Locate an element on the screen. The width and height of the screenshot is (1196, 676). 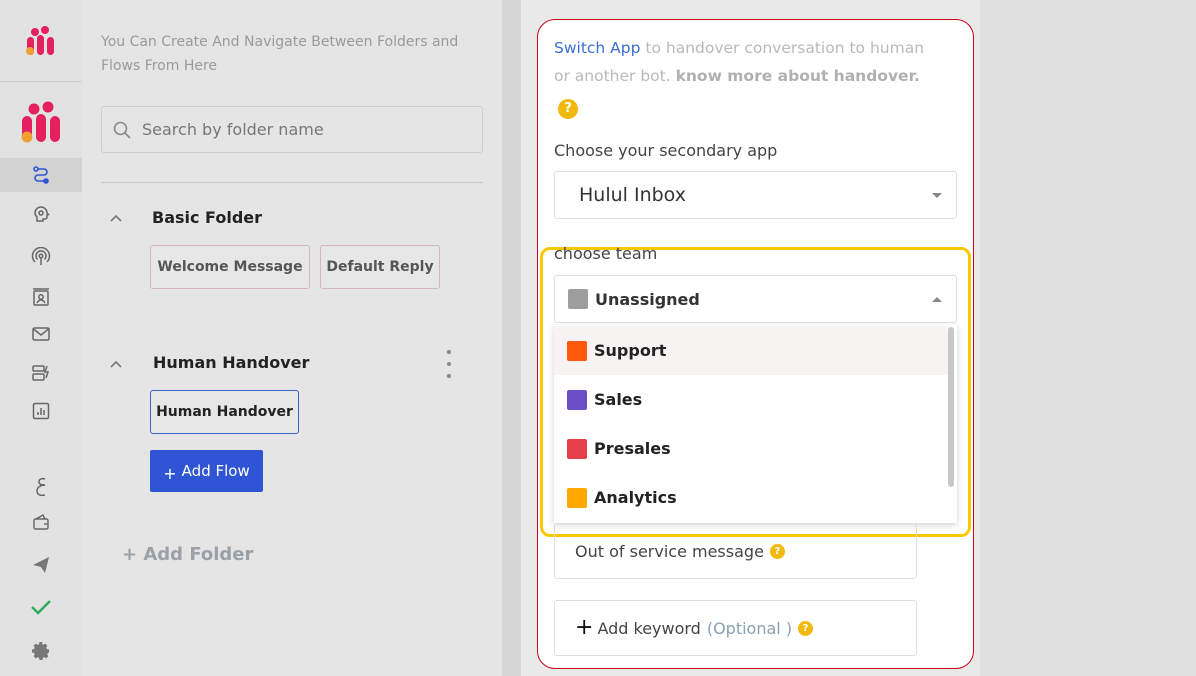
team-select: Unassigned is located at coordinates (755, 299).